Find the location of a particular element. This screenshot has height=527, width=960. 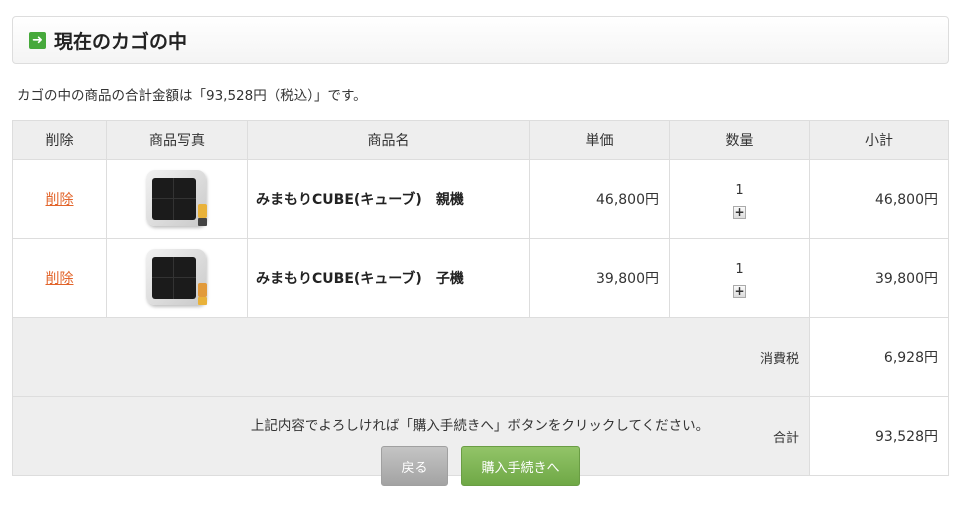

total-value: 93,528円 is located at coordinates (879, 436).